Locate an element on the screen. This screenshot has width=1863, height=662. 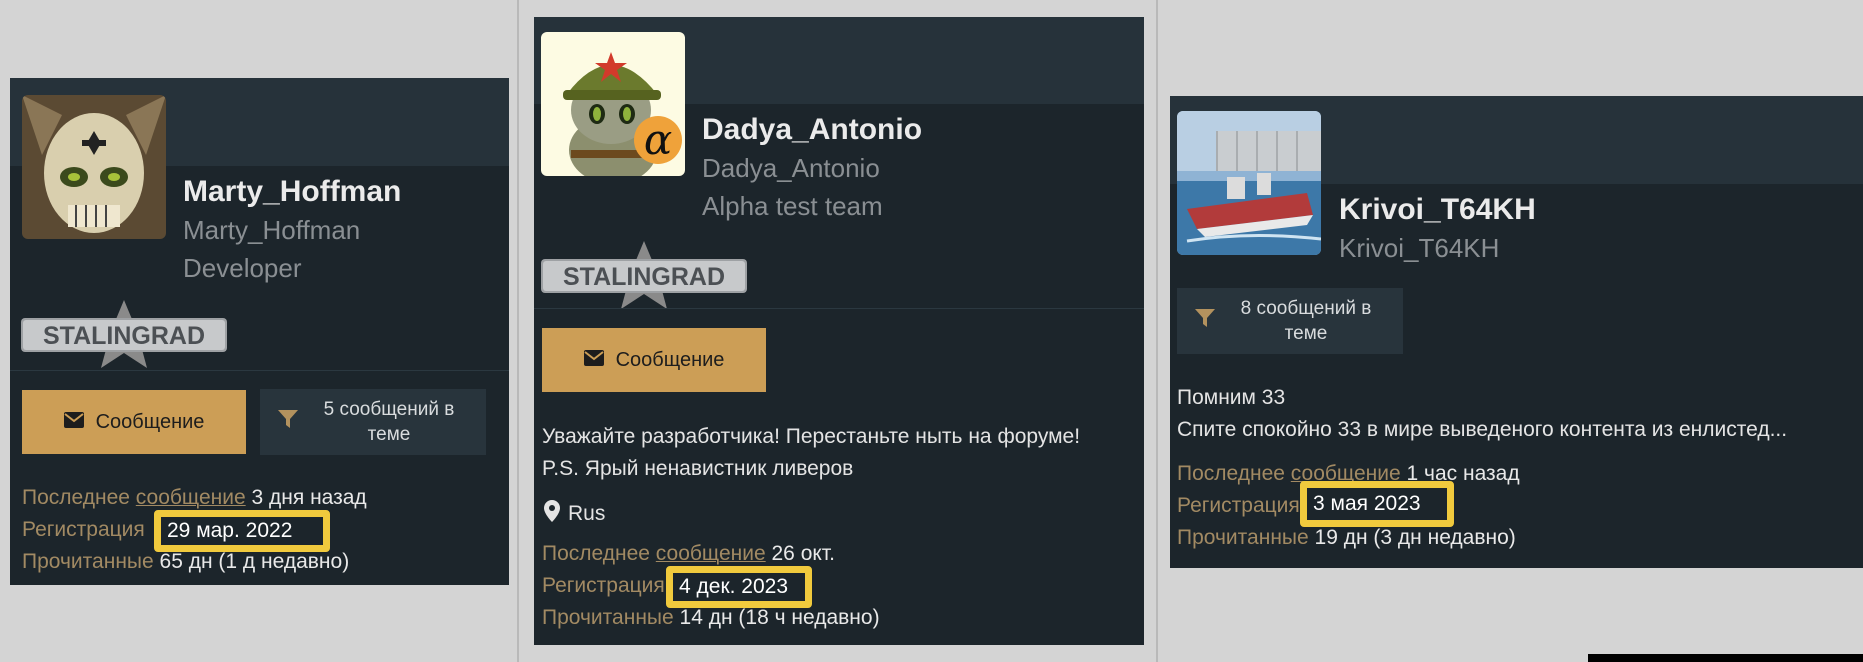
bio-line: P.S. Ярый ненавистник ливеров is located at coordinates (698, 468).